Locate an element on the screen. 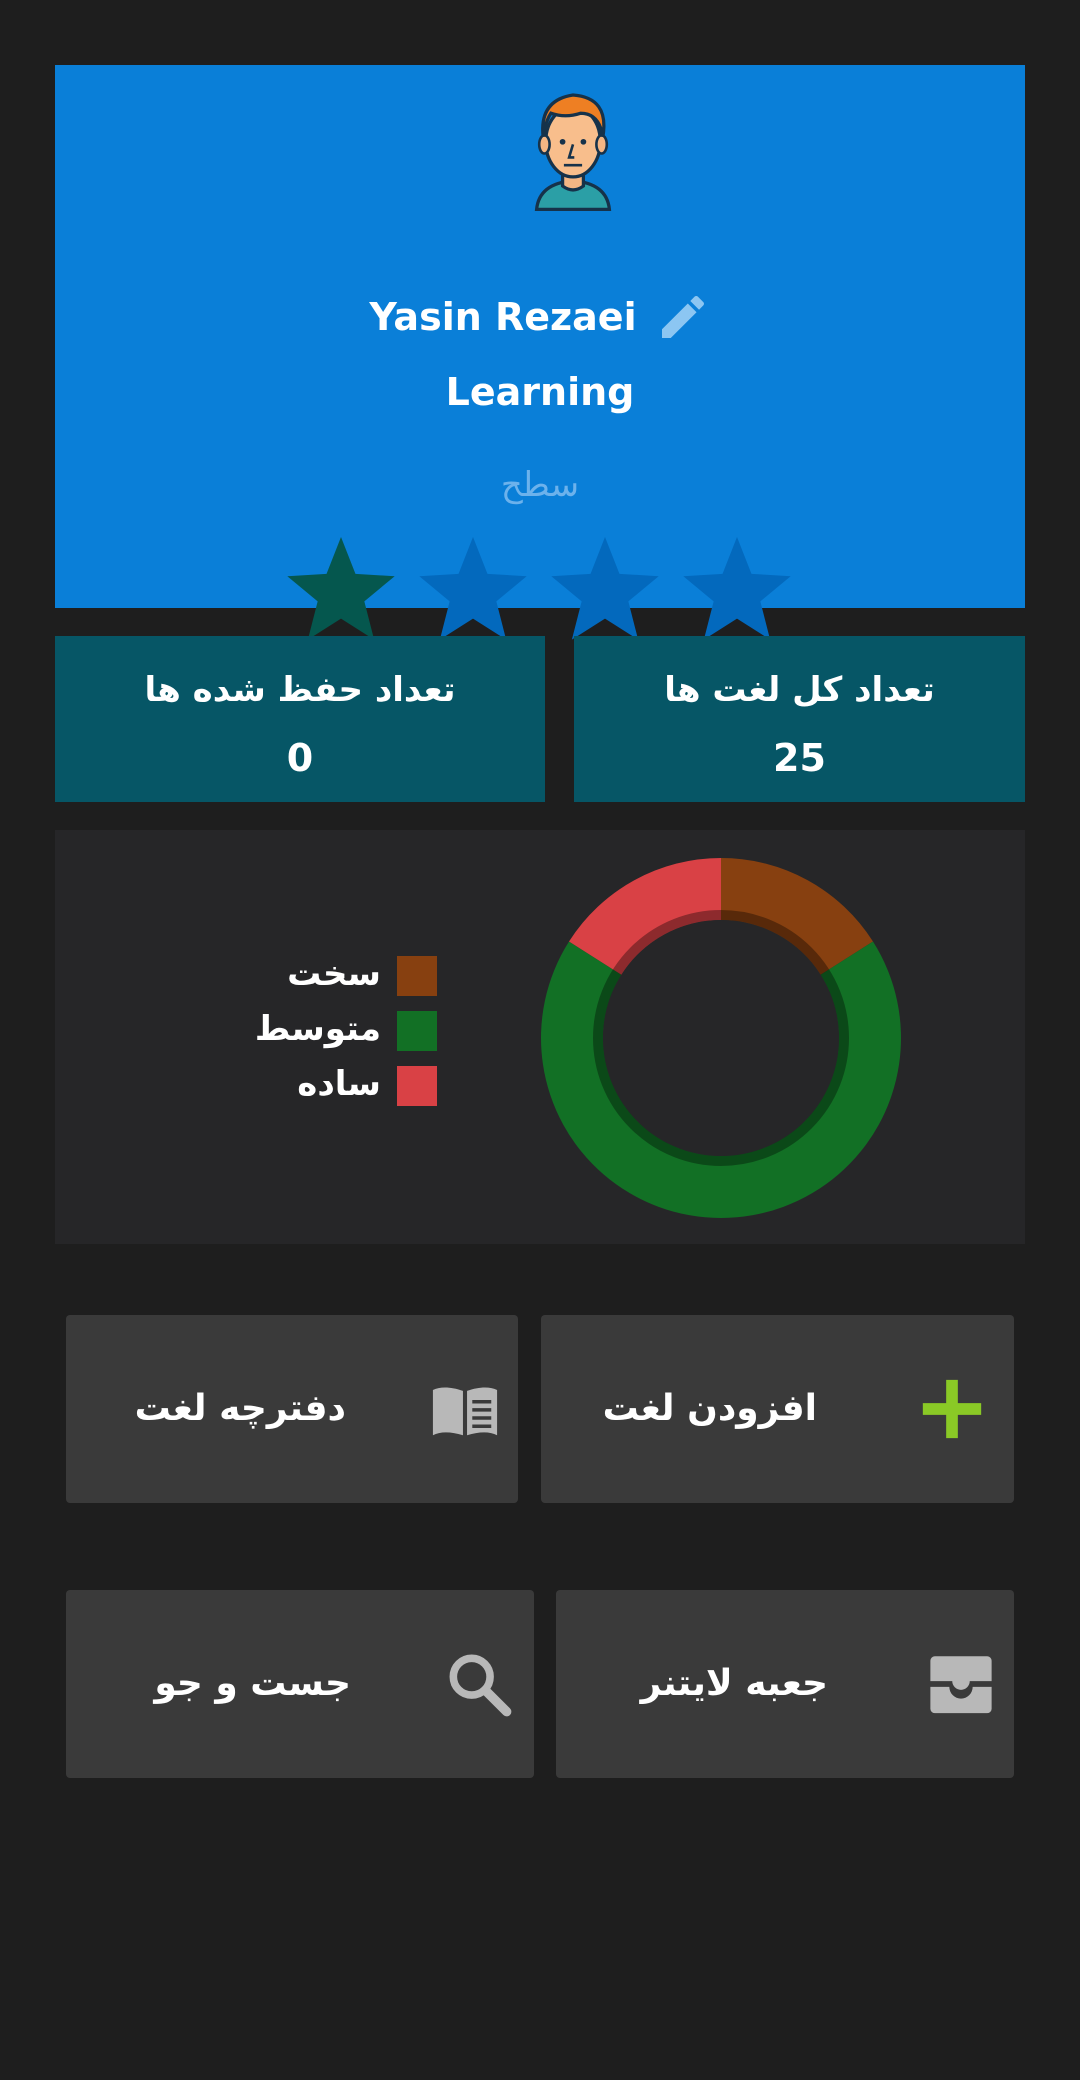 Image resolution: width=1080 pixels, height=2080 pixels. leitner-box-button: جعبه لایتنر is located at coordinates (785, 1684).